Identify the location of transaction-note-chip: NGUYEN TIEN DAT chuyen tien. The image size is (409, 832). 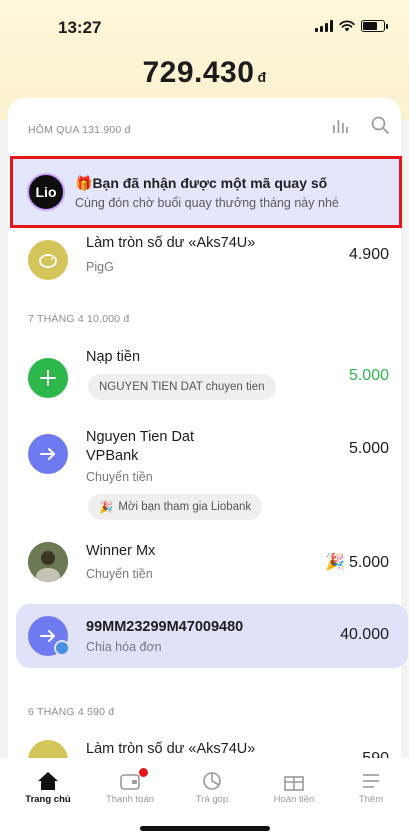
(182, 387).